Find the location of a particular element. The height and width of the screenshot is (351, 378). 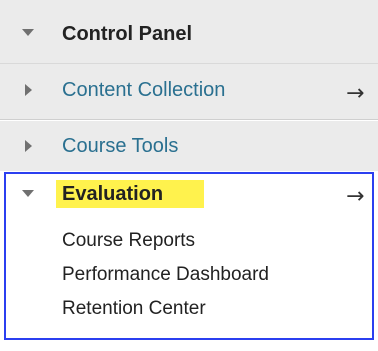

evaluation-title: Evaluation is located at coordinates (112, 194).